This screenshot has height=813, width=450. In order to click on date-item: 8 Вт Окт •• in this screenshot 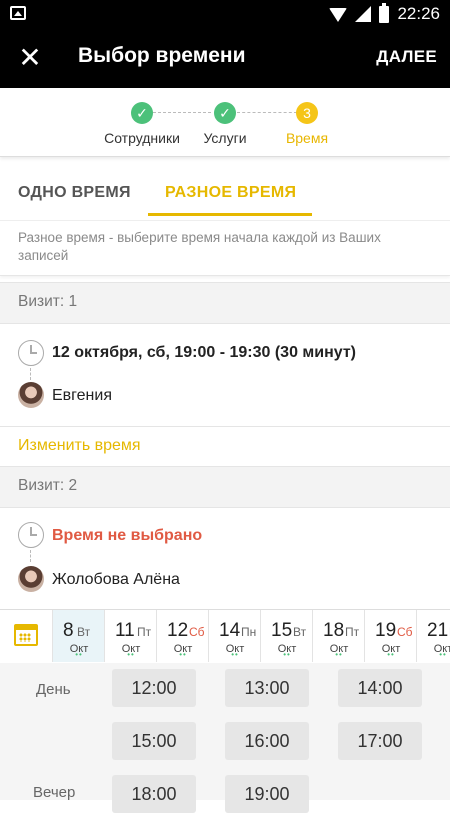, I will do `click(78, 636)`.